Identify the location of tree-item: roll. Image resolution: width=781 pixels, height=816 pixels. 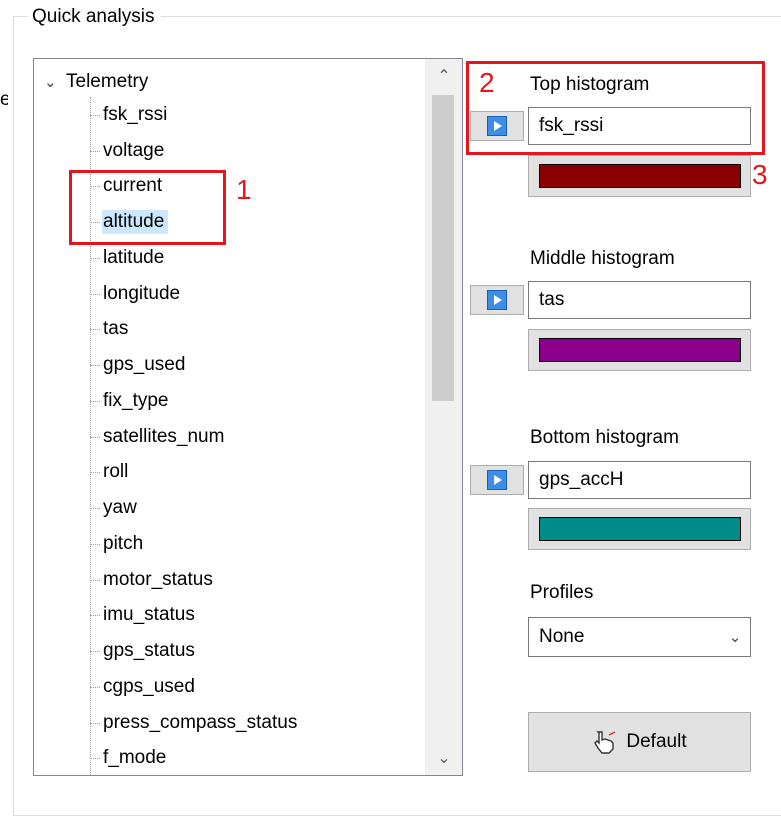
(111, 472).